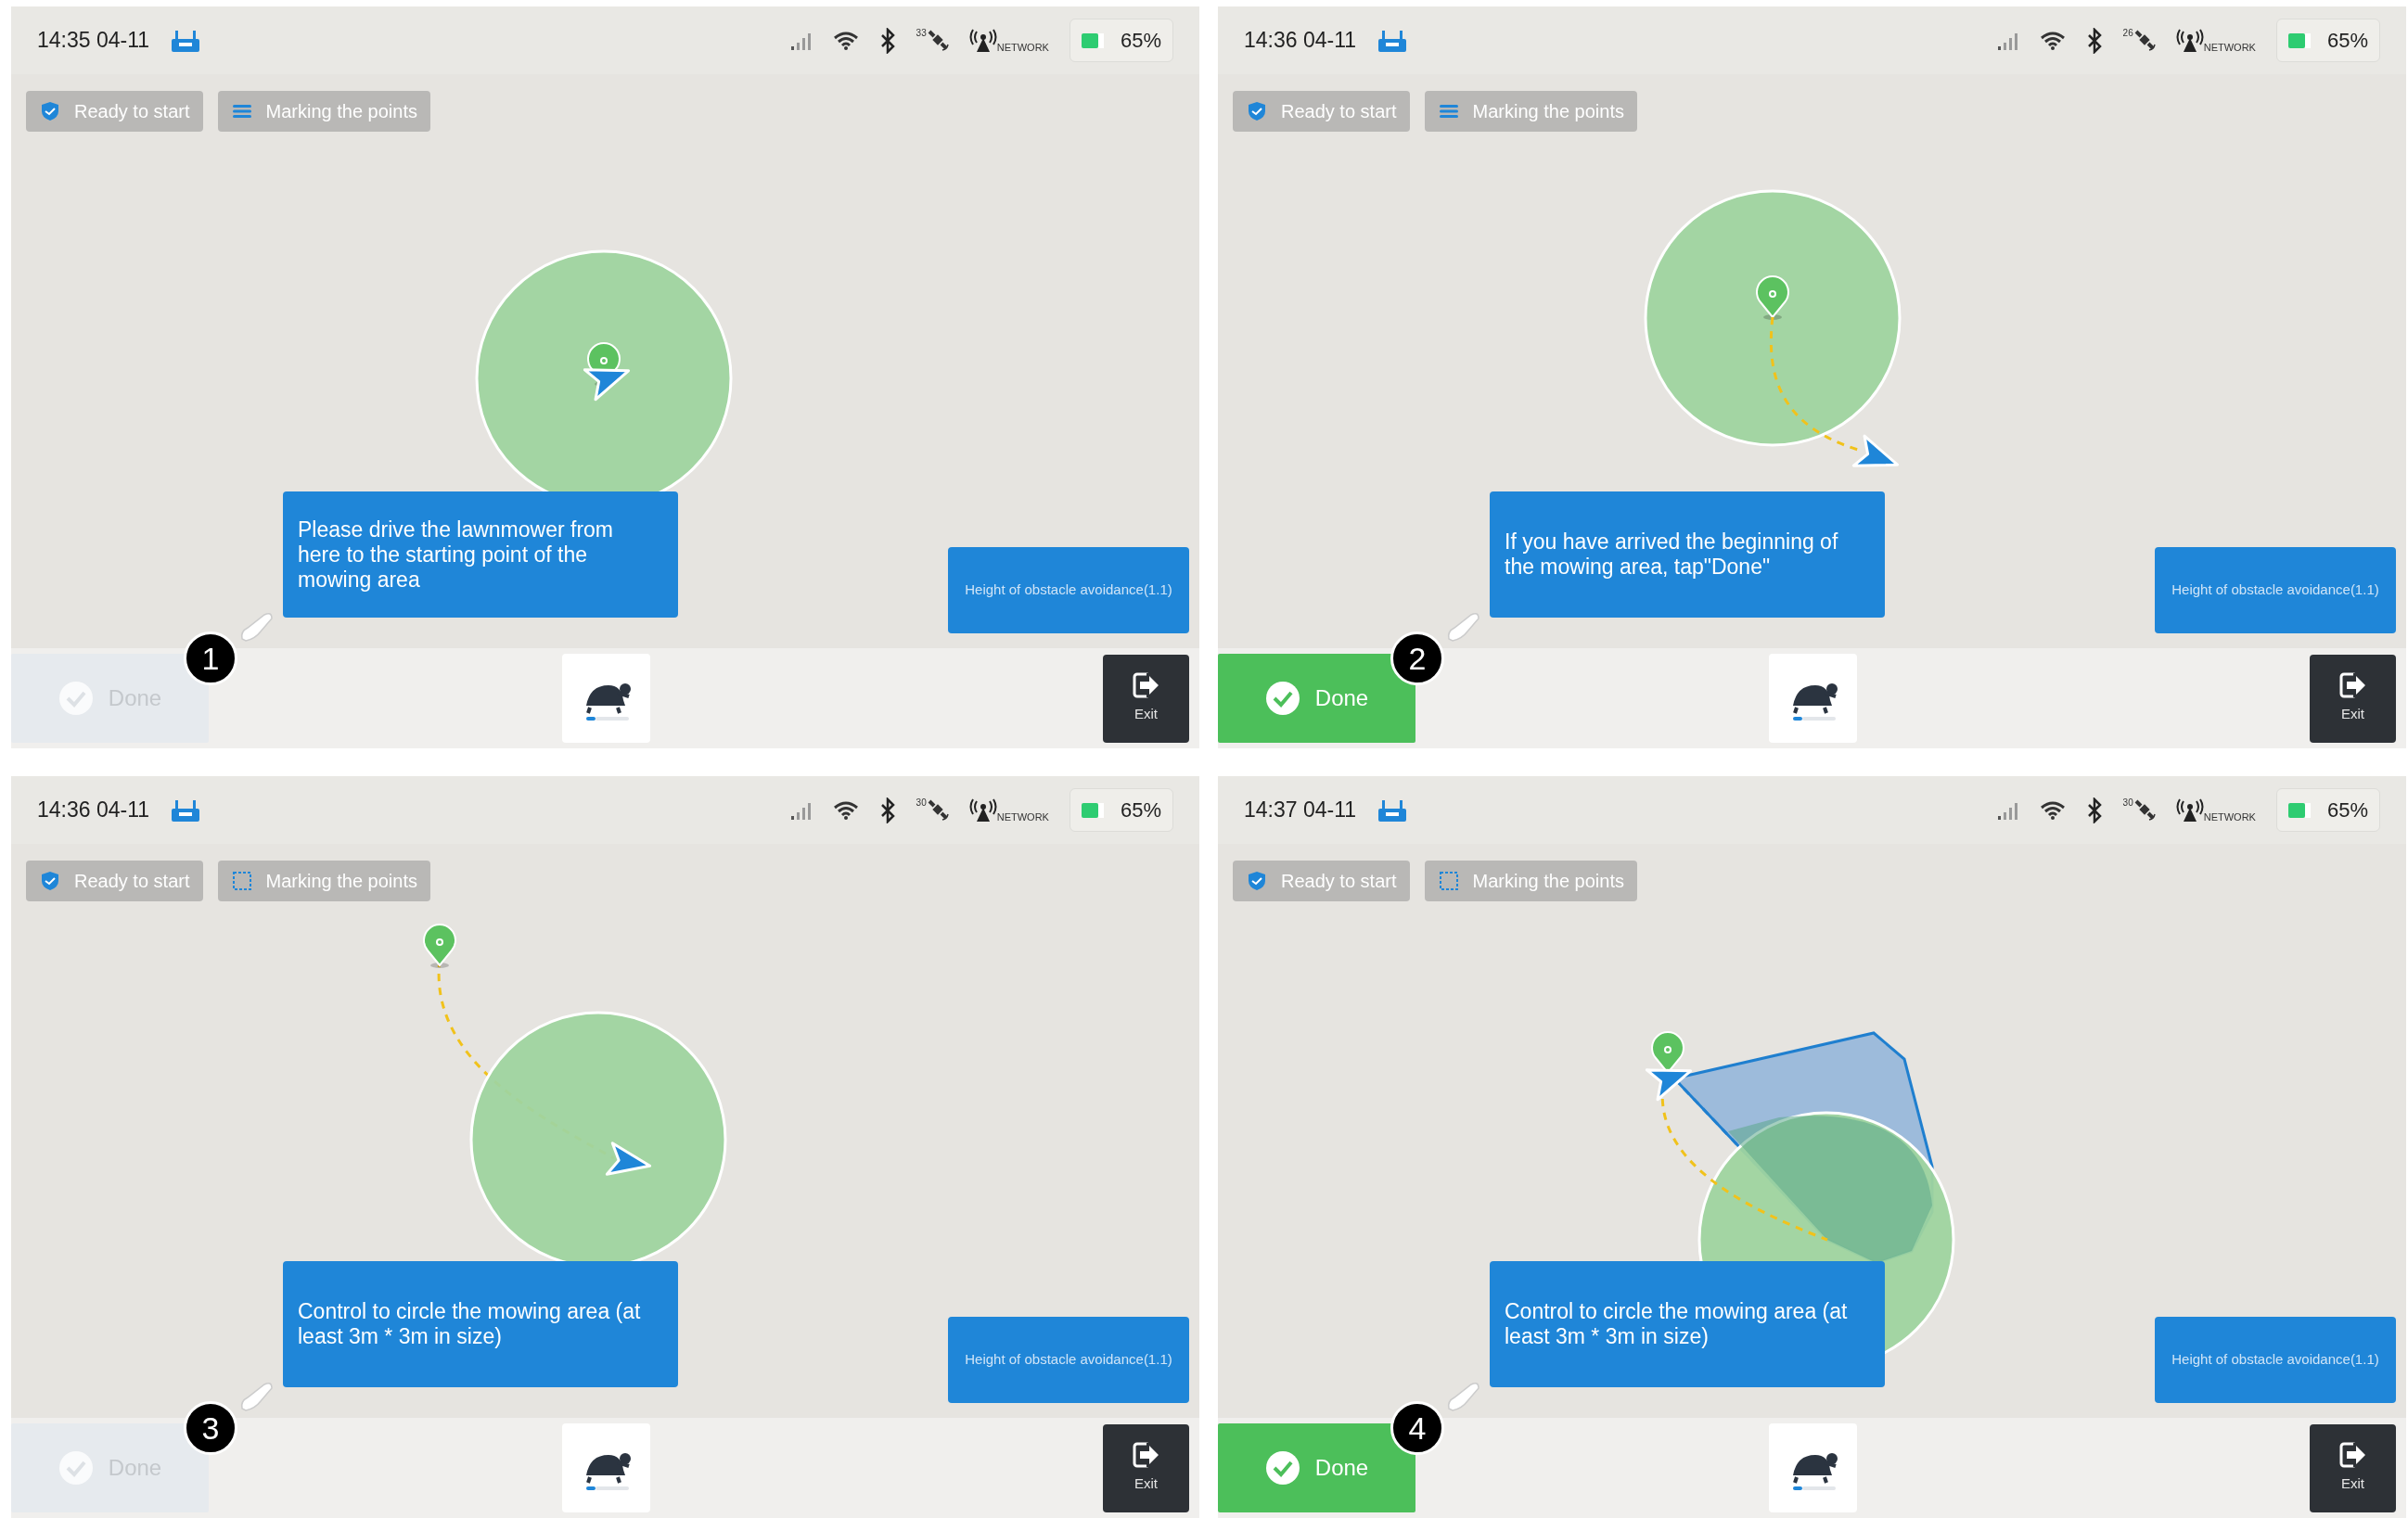 This screenshot has width=2408, height=1518. What do you see at coordinates (456, 555) in the screenshot?
I see `instruction-text: Please drive the lawnmower from here to the starting point of the mowing area` at bounding box center [456, 555].